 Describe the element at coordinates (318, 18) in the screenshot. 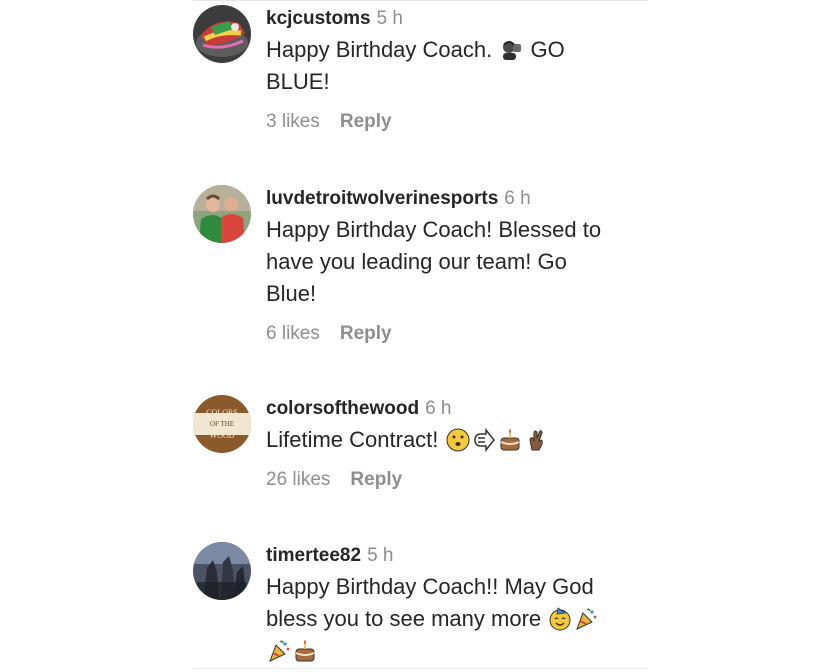

I see `comment-username: kcjcustoms` at that location.